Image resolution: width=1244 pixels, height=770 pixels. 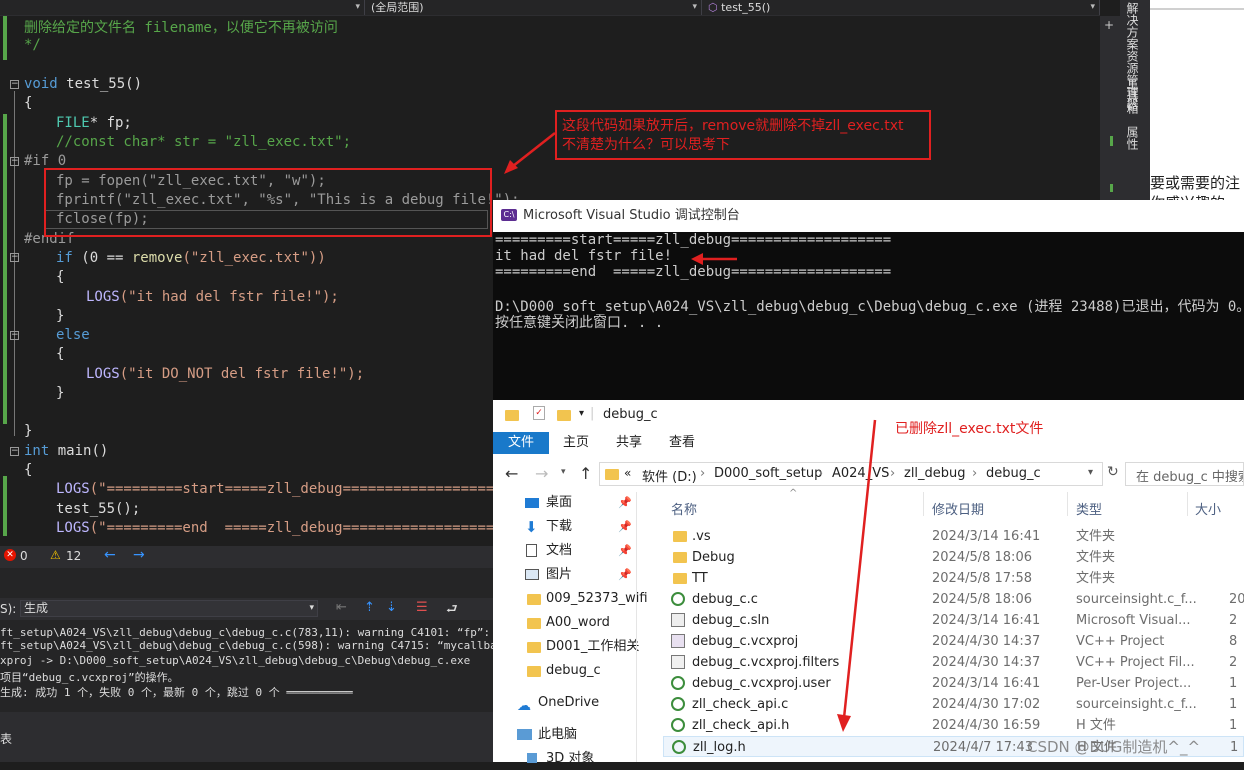 What do you see at coordinates (341, 607) in the screenshot?
I see `goto-icon: ⇤` at bounding box center [341, 607].